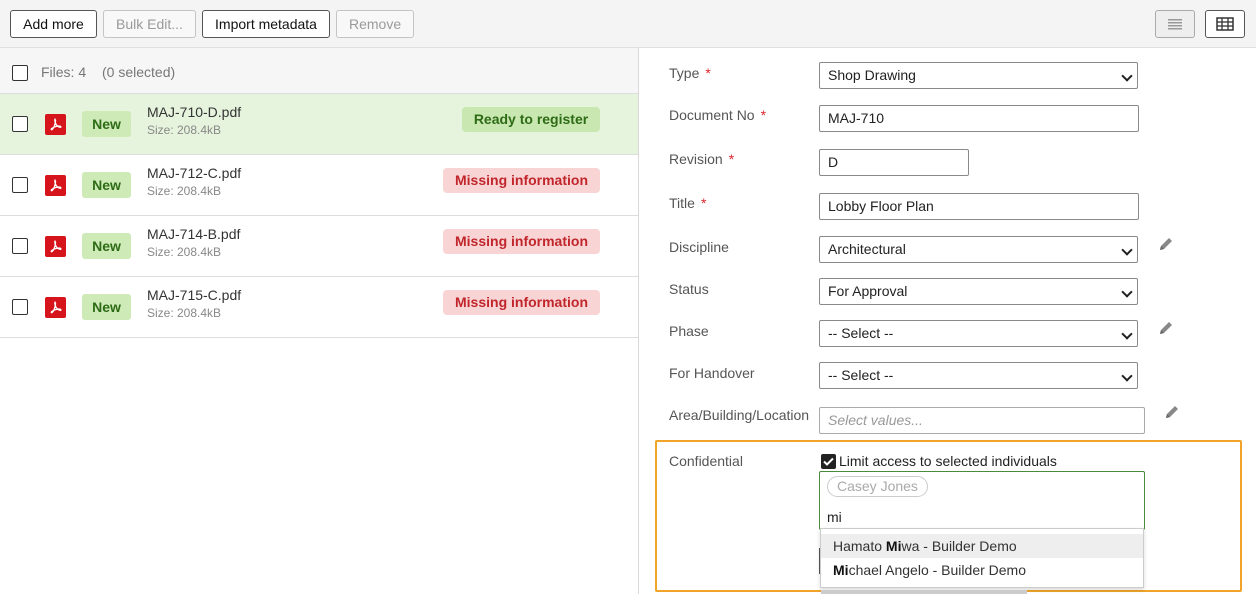 The image size is (1256, 594). Describe the element at coordinates (924, 592) in the screenshot. I see `scroll-edge` at that location.